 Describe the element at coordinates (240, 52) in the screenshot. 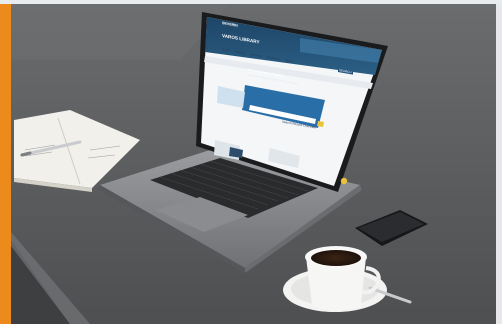

I see `nav-item: Catalog` at that location.